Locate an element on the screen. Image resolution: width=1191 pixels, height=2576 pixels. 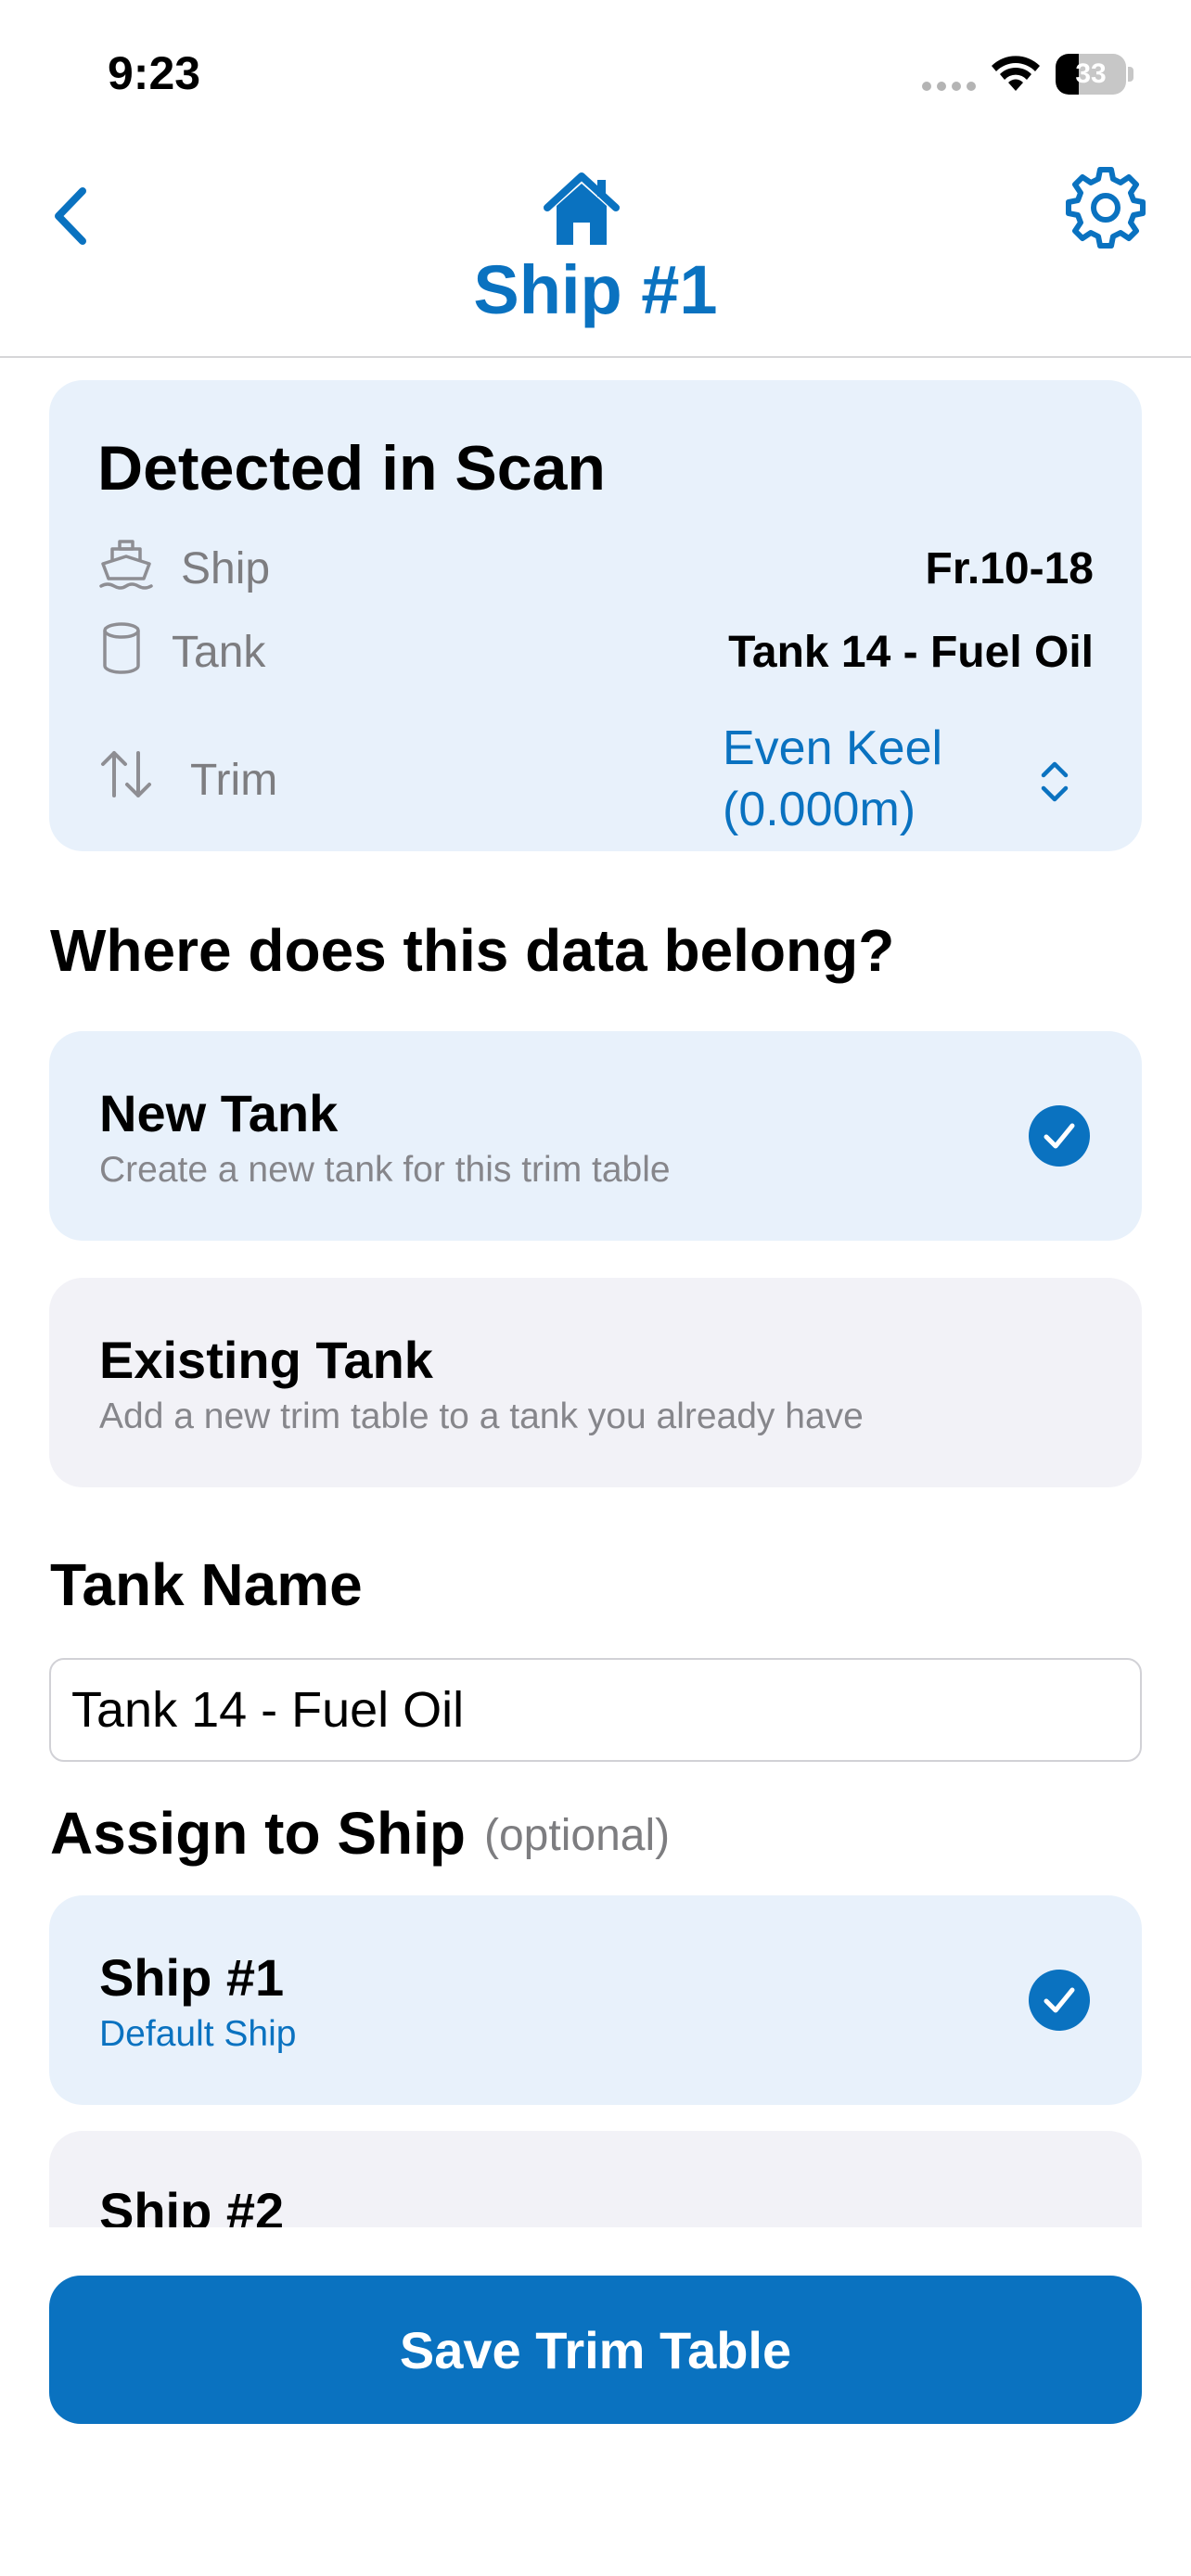
arrow-up-down-icon is located at coordinates (126, 774).